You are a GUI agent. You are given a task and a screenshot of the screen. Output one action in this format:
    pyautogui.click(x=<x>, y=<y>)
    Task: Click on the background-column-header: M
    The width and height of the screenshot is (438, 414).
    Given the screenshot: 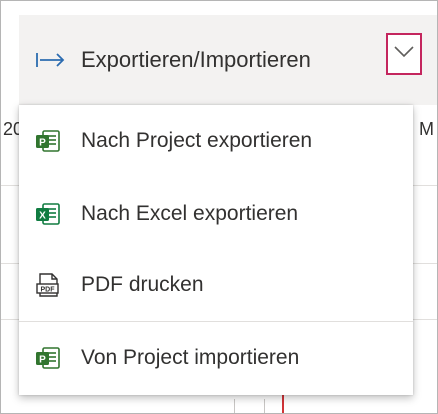 What is the action you would take?
    pyautogui.click(x=426, y=129)
    